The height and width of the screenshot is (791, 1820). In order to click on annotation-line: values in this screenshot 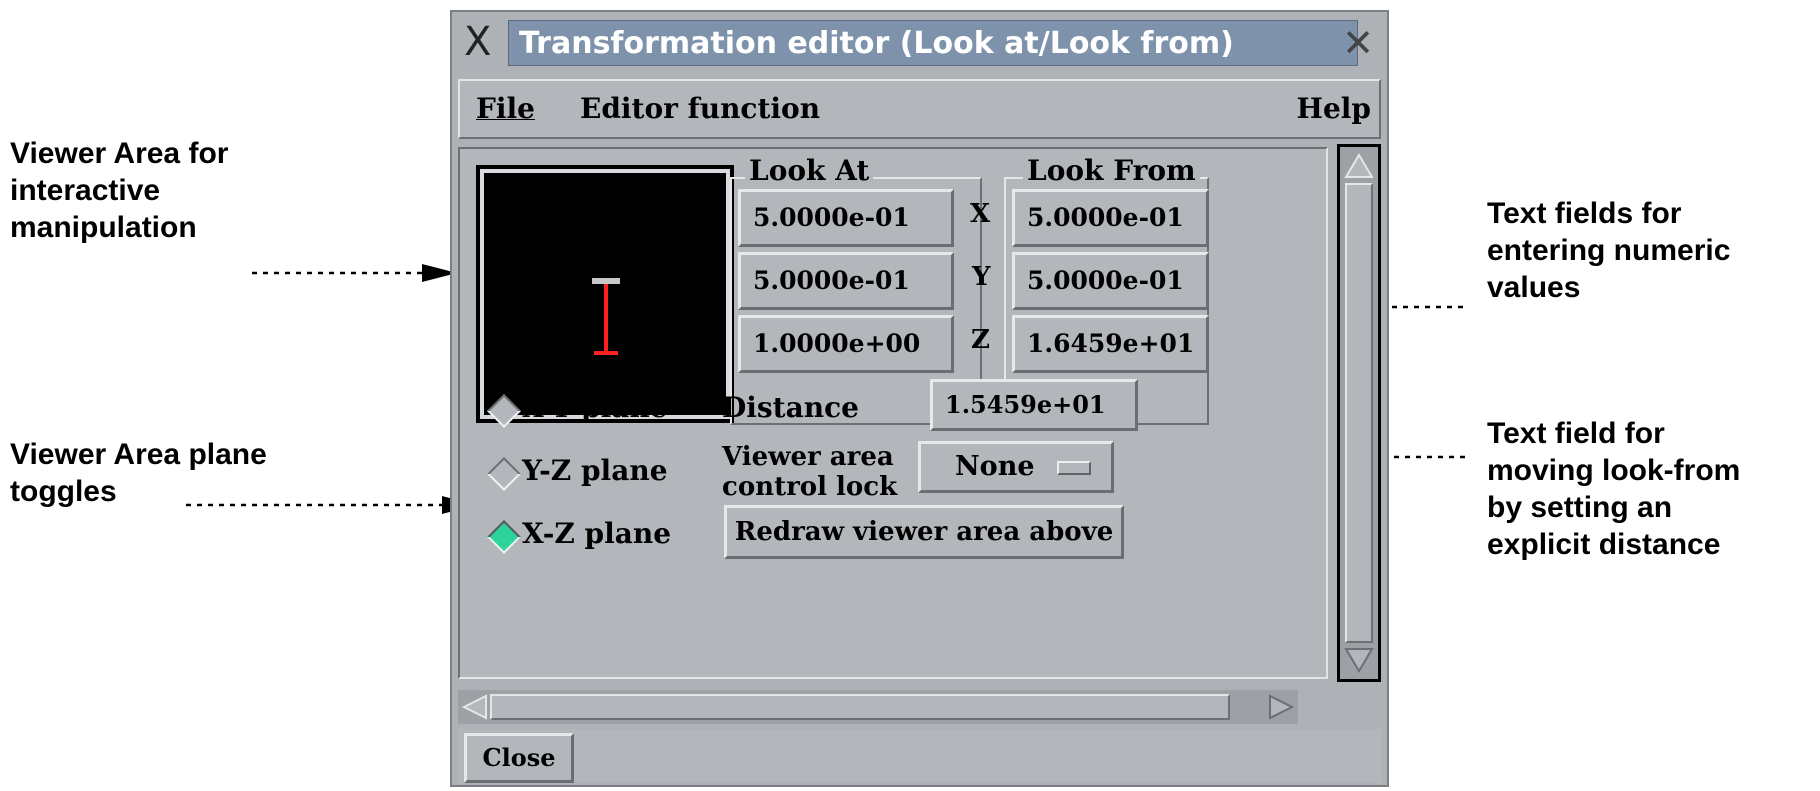, I will do `click(1534, 287)`.